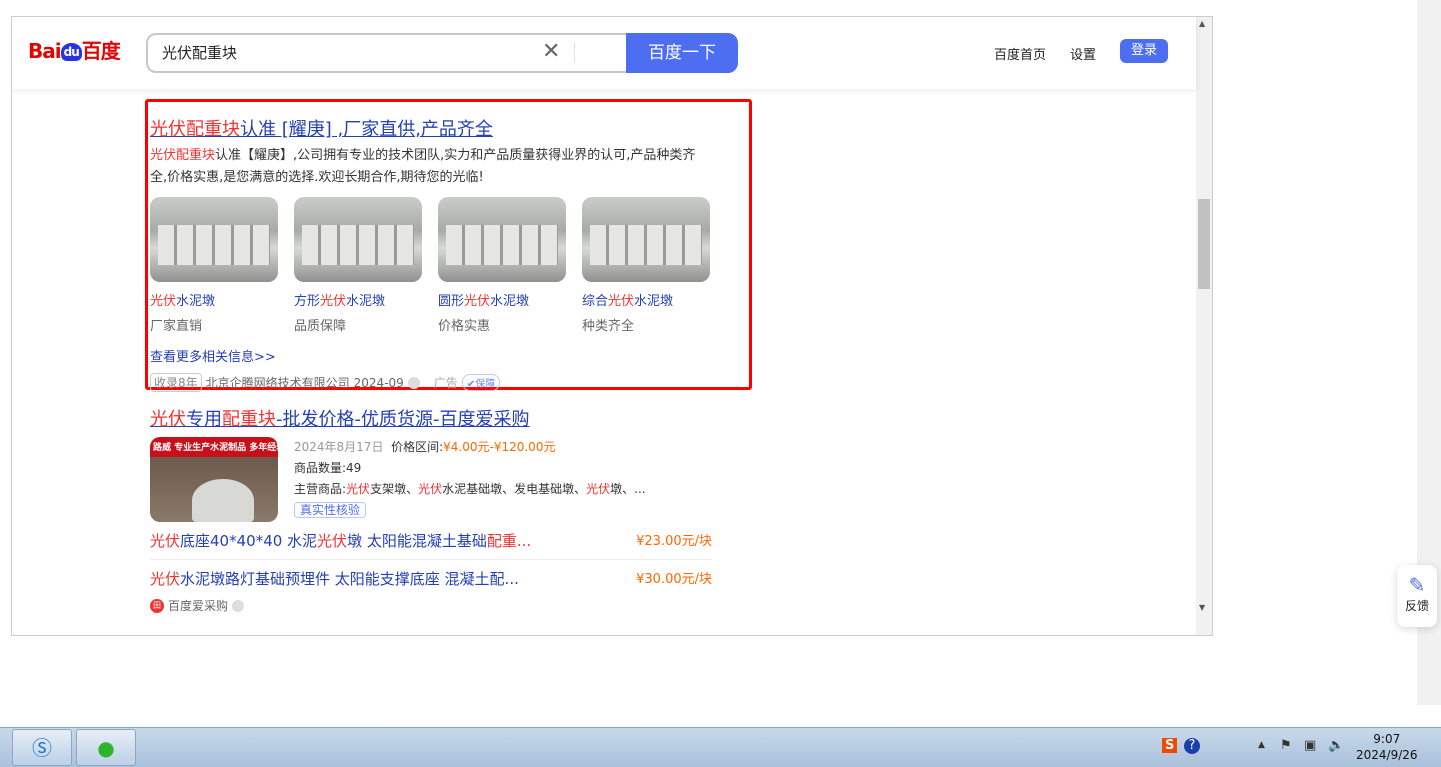 This screenshot has height=767, width=1441. I want to click on title-highlight: 光伏配重块, so click(195, 129).